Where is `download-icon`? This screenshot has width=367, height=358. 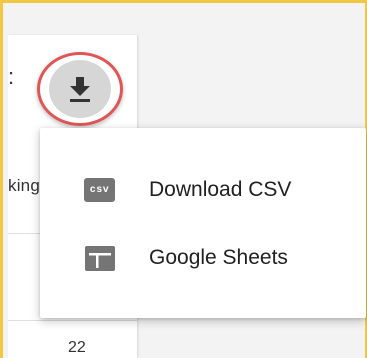 download-icon is located at coordinates (80, 89).